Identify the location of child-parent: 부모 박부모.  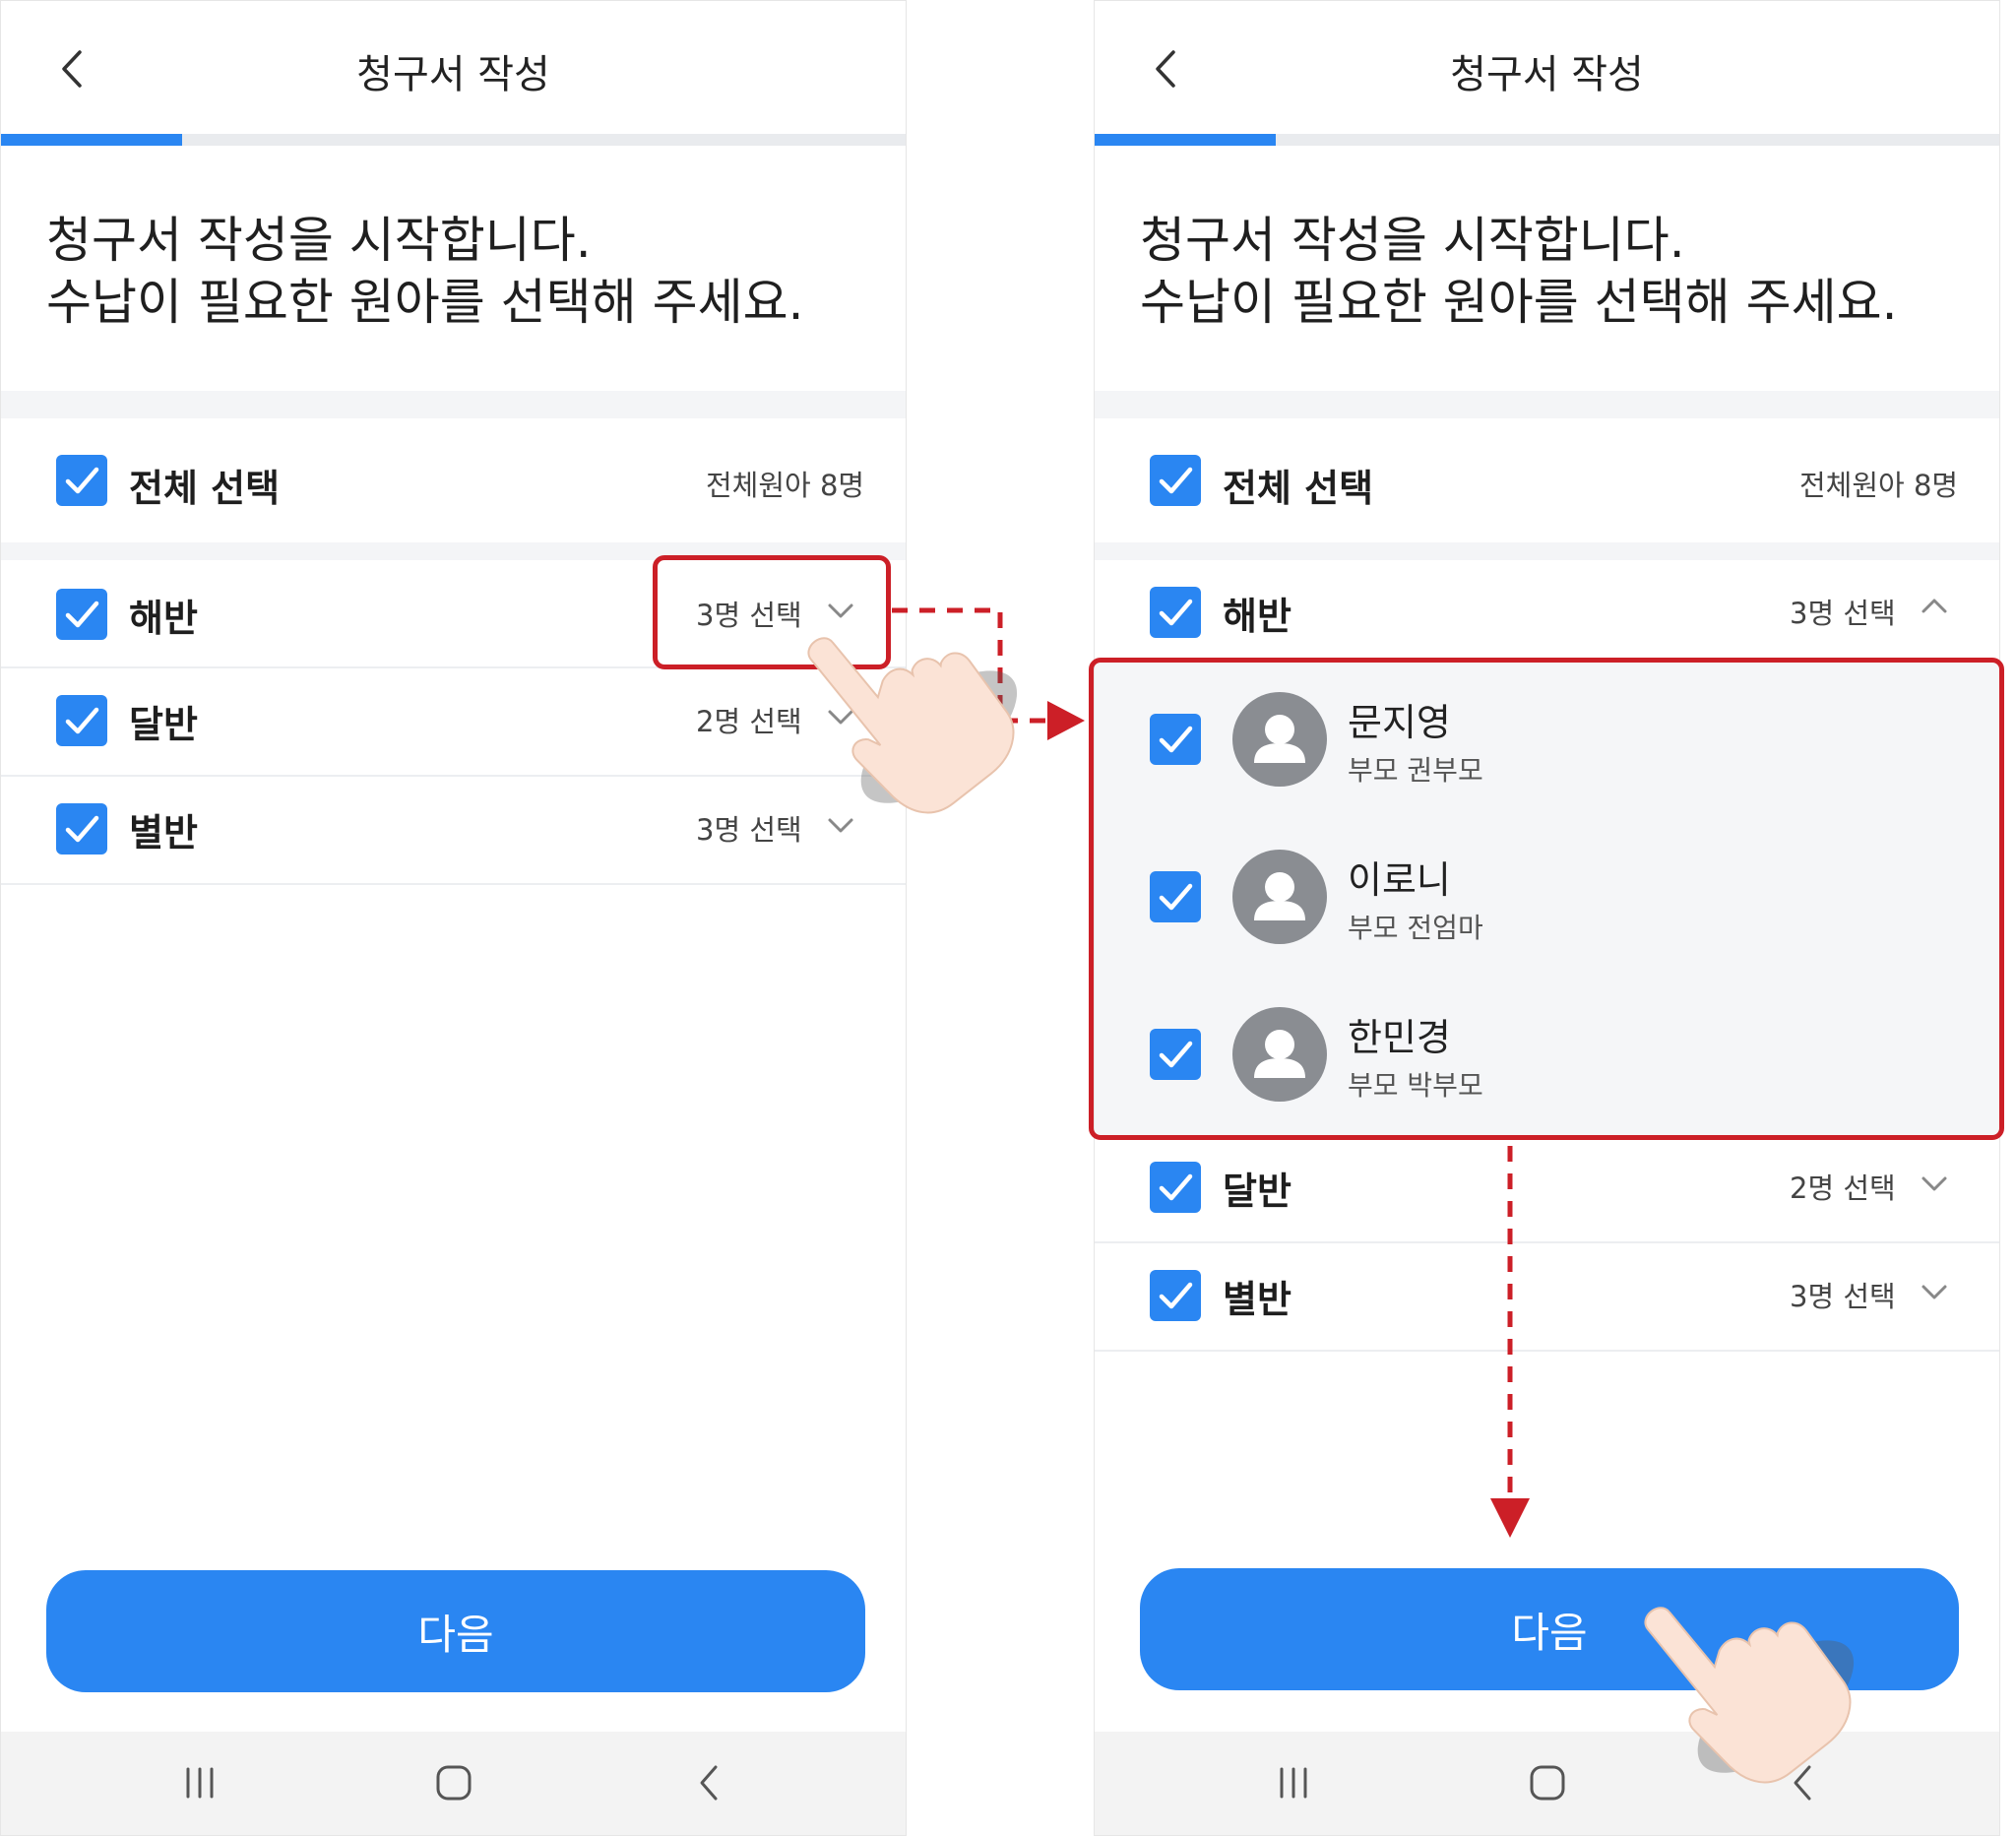
(1415, 1085).